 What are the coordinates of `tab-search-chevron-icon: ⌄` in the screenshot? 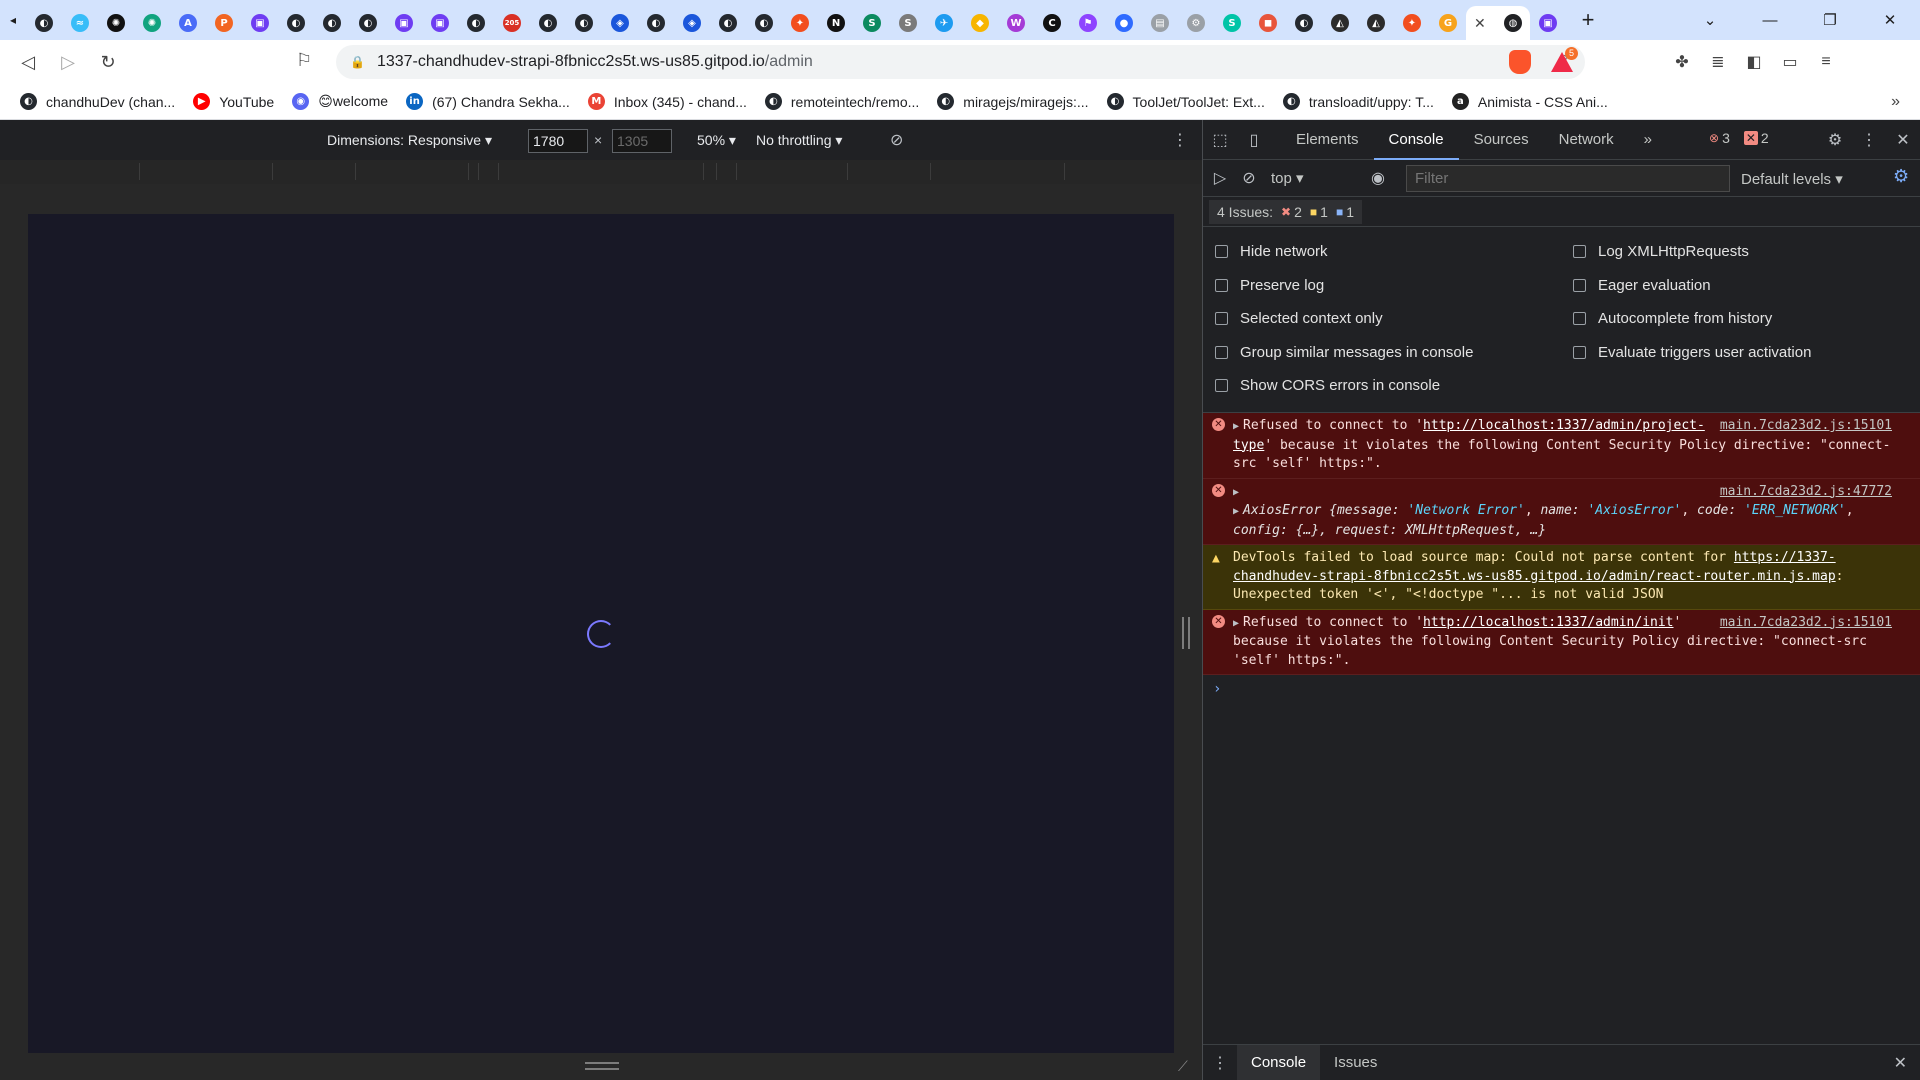 It's located at (1710, 20).